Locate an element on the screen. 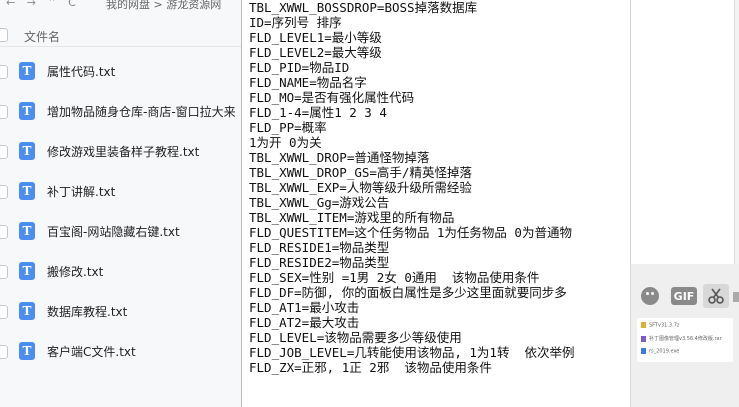 This screenshot has width=739, height=407. attached-file-name: SFTv31.3.7z is located at coordinates (664, 325).